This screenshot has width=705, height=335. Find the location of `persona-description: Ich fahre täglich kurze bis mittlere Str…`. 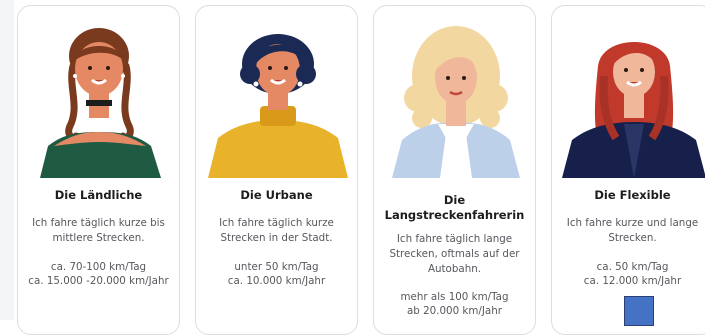

persona-description: Ich fahre täglich kurze bis mittlere Str… is located at coordinates (98, 230).